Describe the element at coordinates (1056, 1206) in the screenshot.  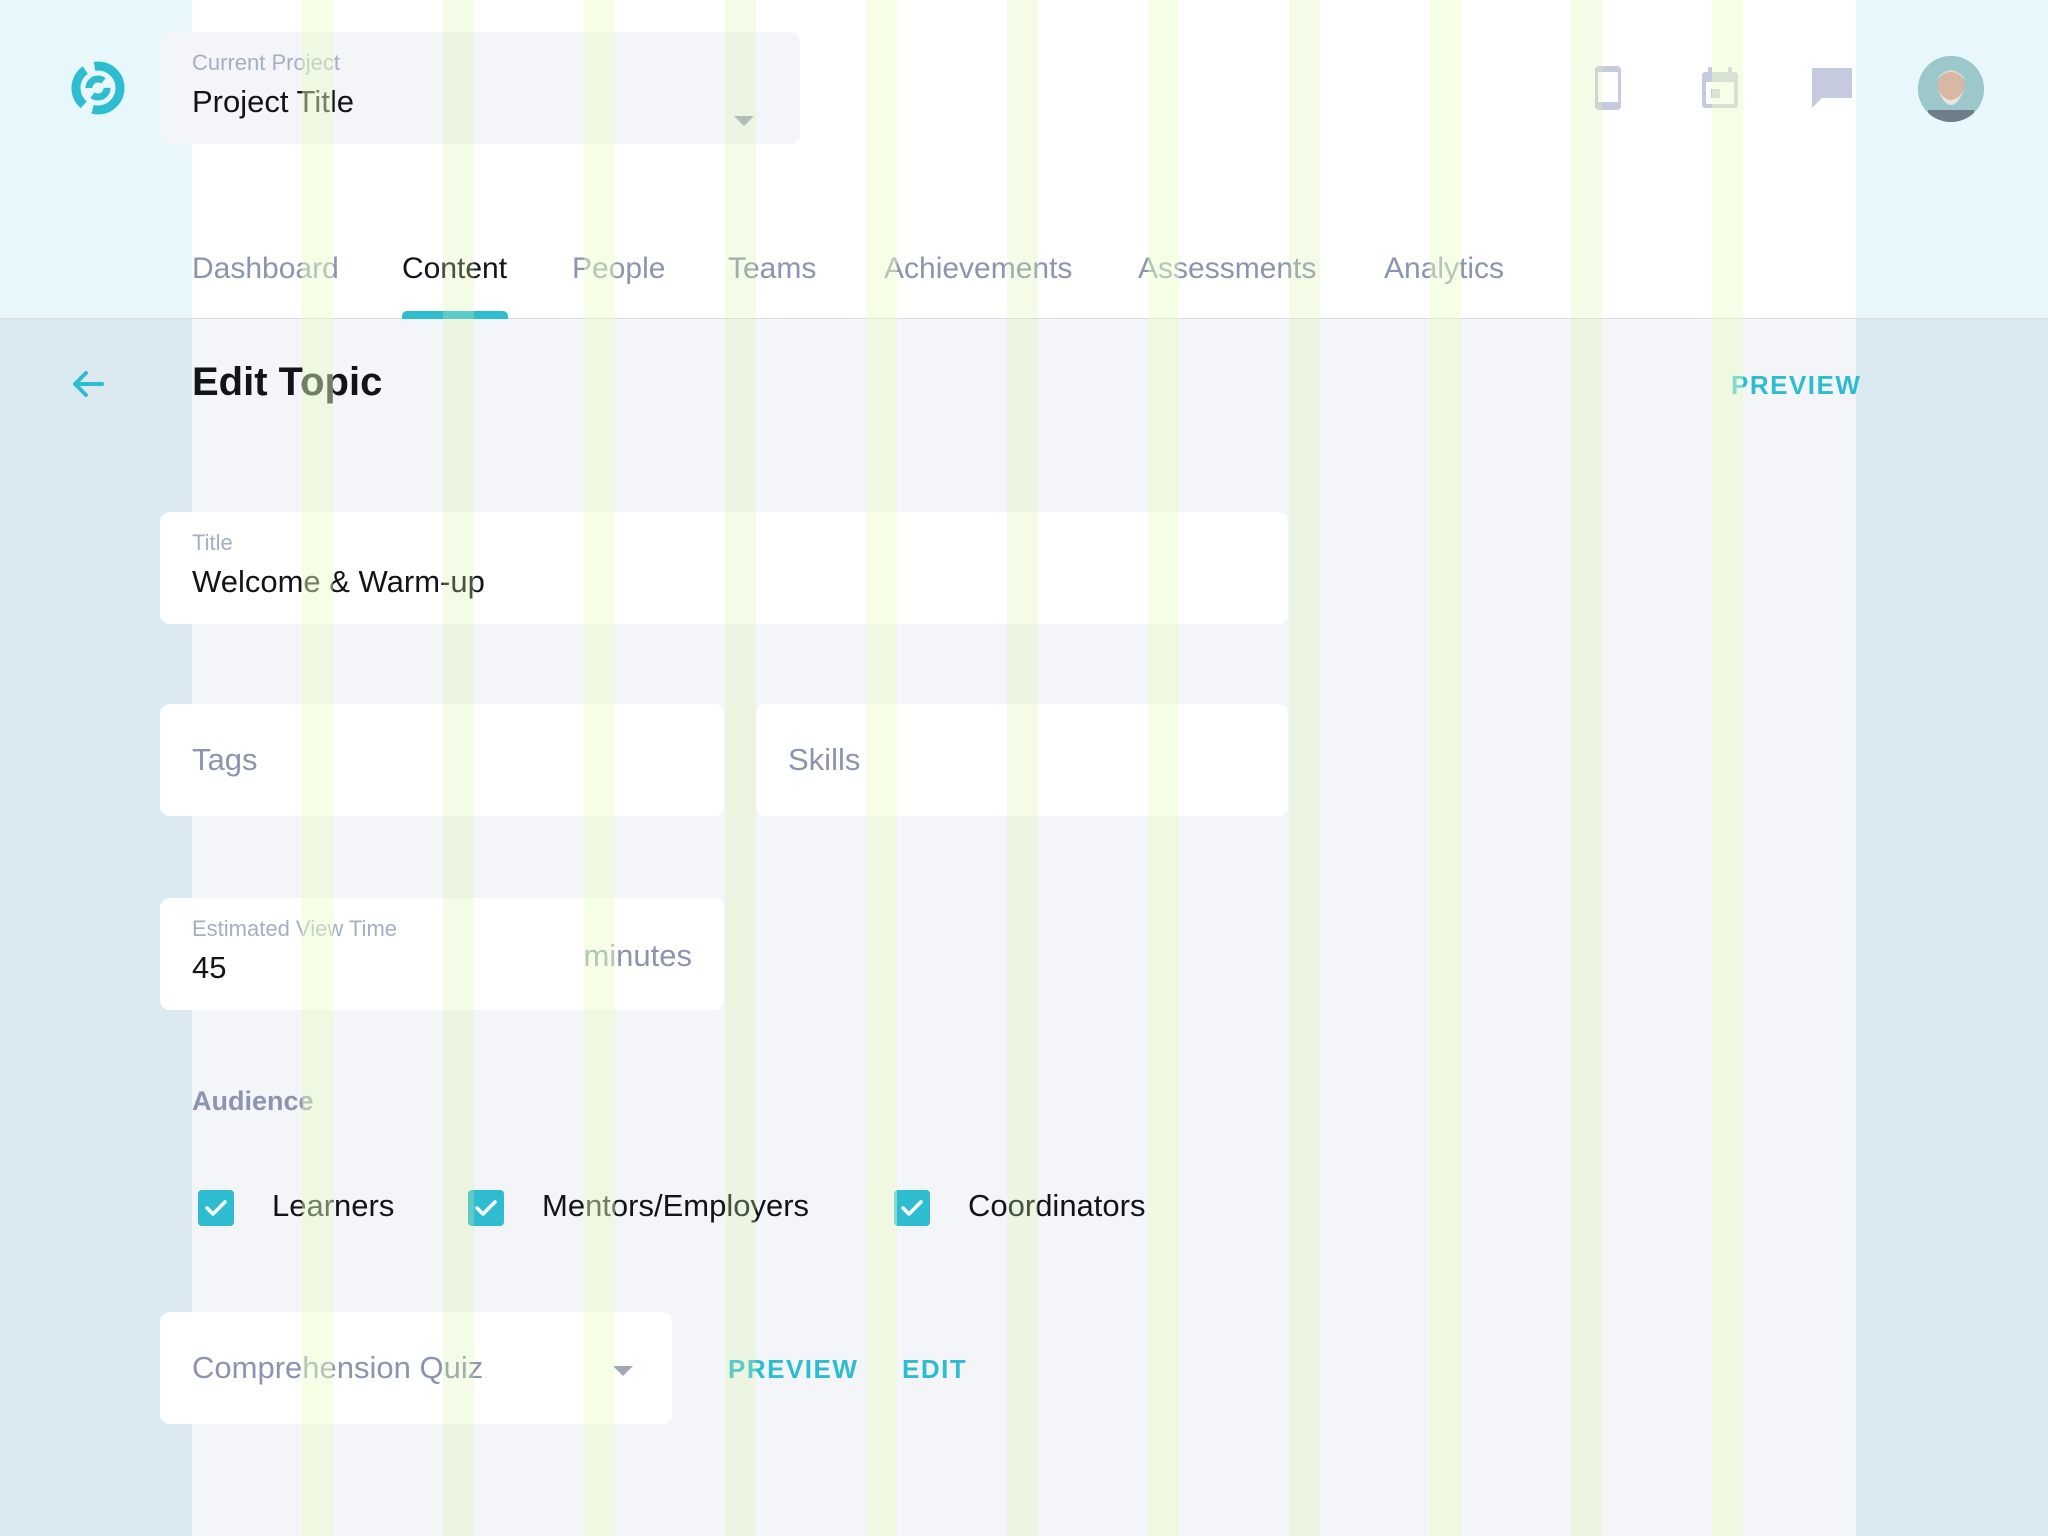
I see `coordinators-label: Coordinators` at that location.